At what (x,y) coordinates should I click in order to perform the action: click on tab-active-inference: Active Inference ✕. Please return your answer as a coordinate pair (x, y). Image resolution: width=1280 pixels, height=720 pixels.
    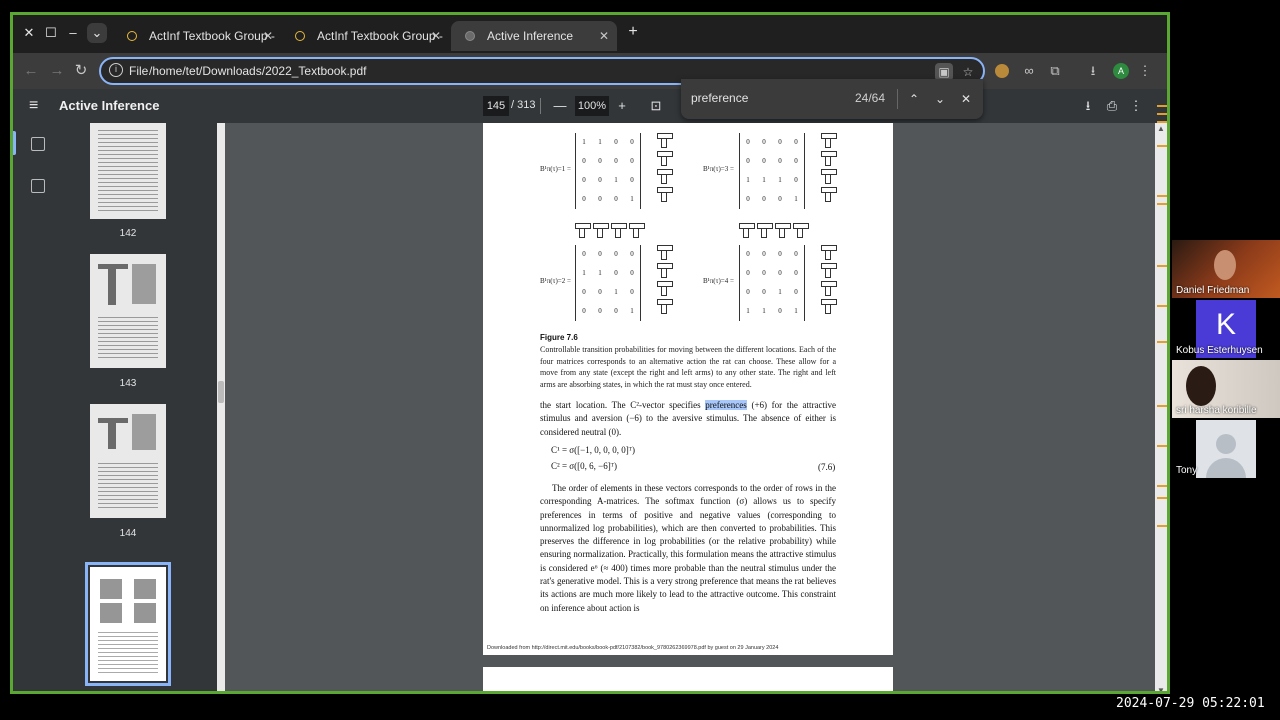
    Looking at the image, I should click on (534, 36).